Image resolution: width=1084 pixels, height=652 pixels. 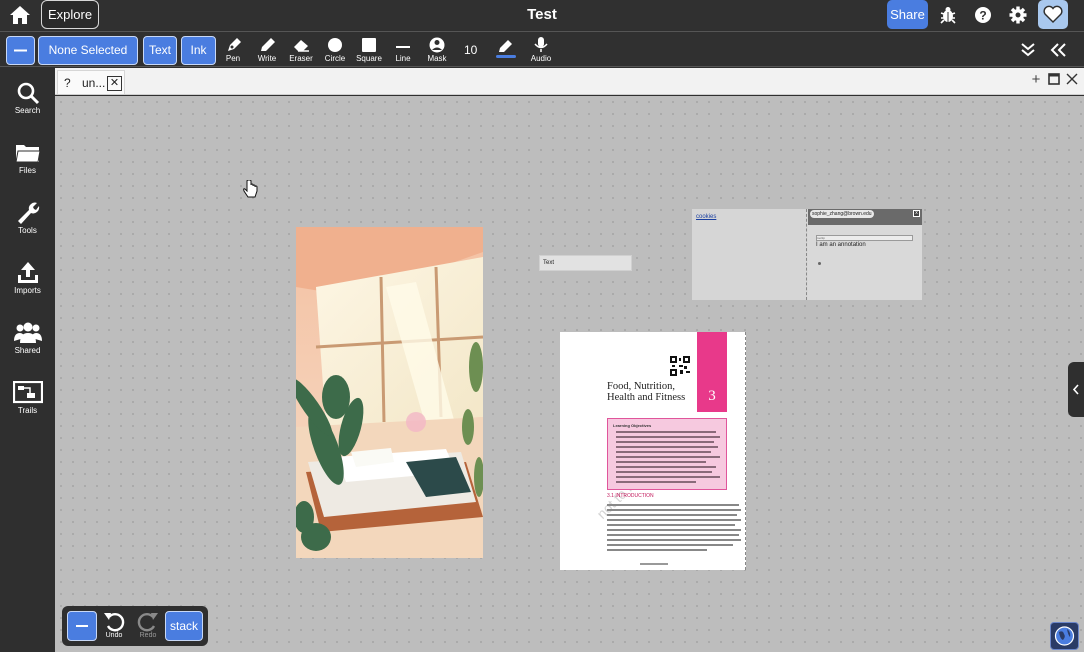 What do you see at coordinates (88, 50) in the screenshot?
I see `selection-dropdown: None Selected` at bounding box center [88, 50].